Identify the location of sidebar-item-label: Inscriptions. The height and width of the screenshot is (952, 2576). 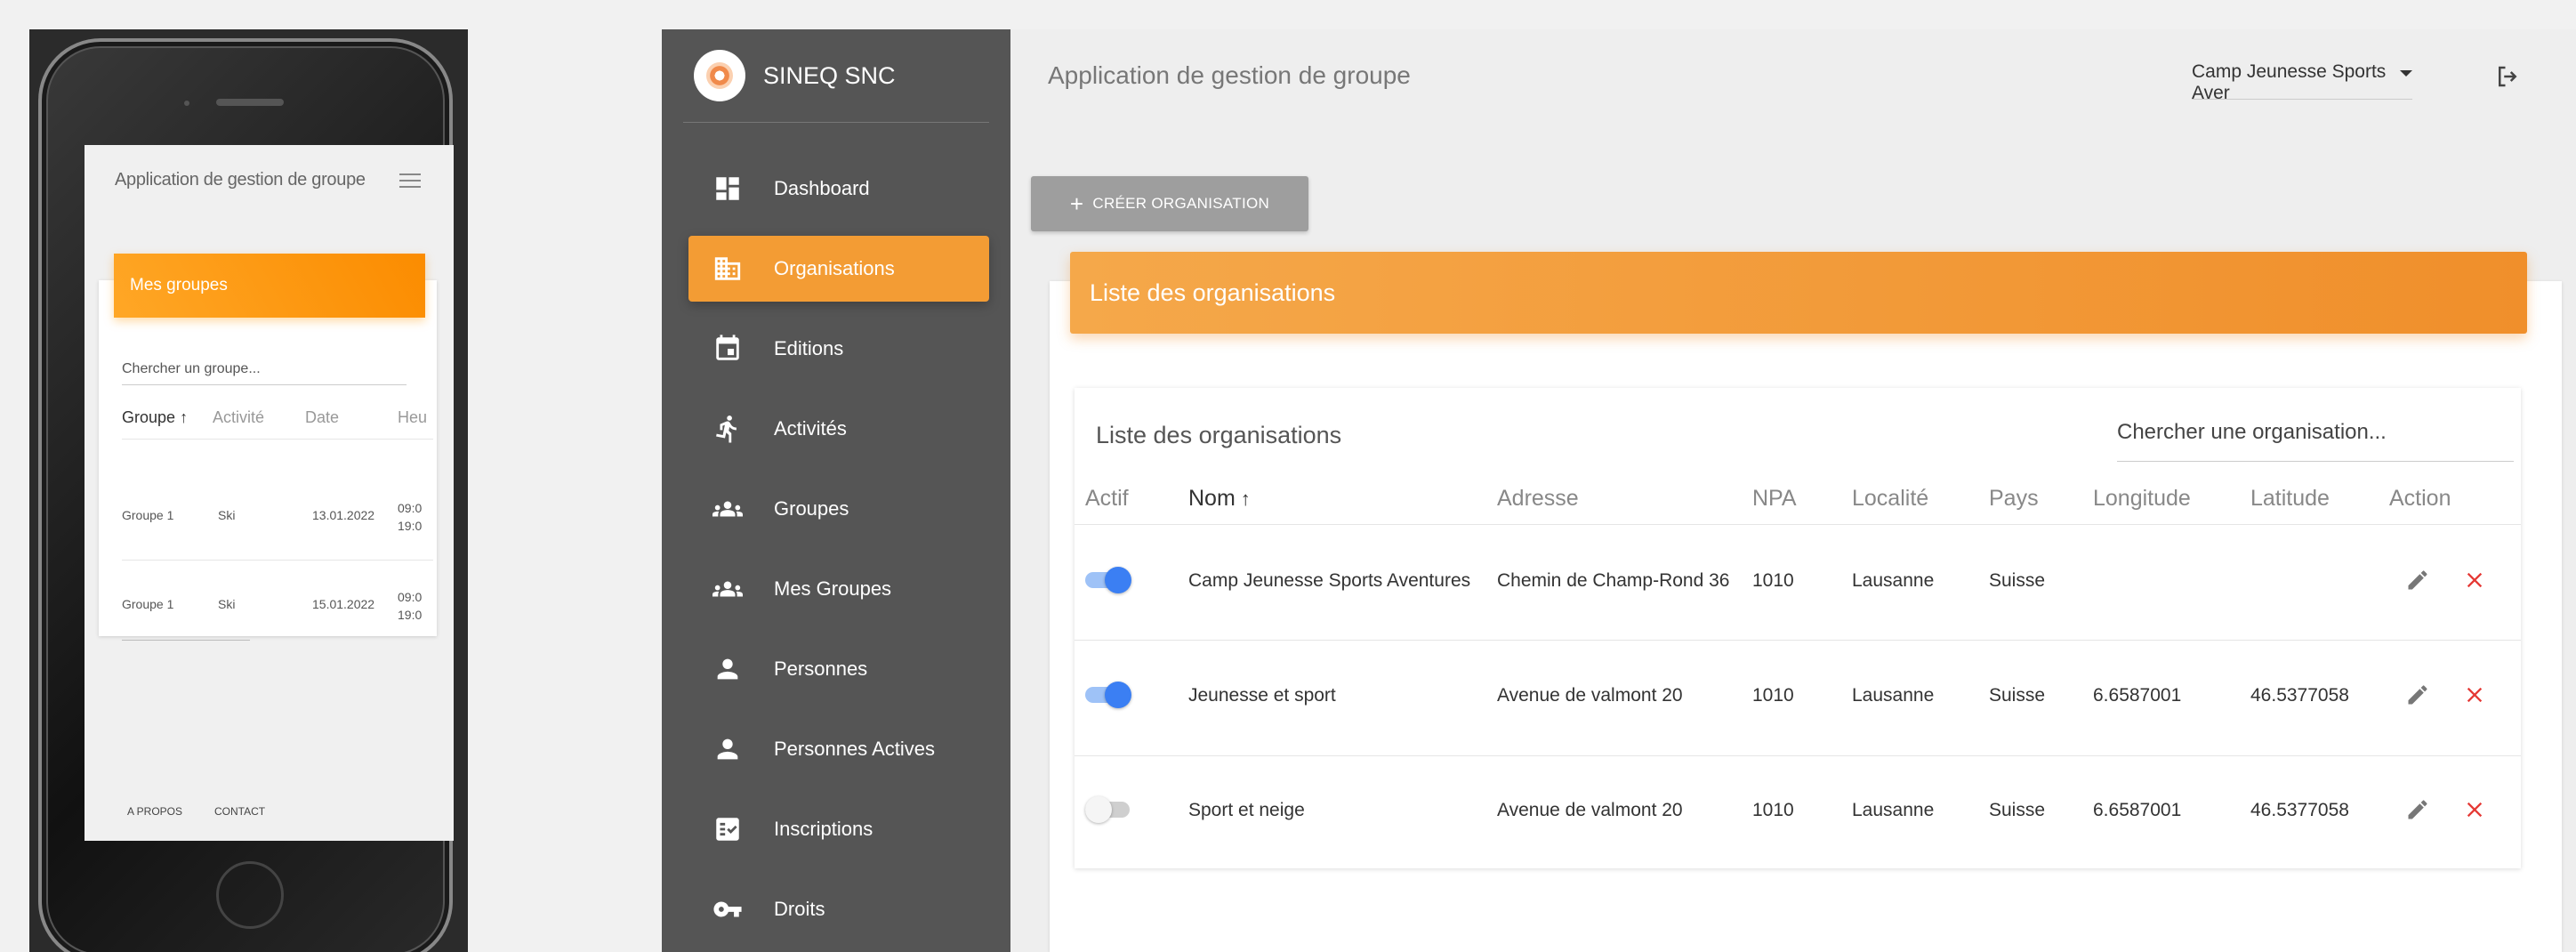
(823, 829).